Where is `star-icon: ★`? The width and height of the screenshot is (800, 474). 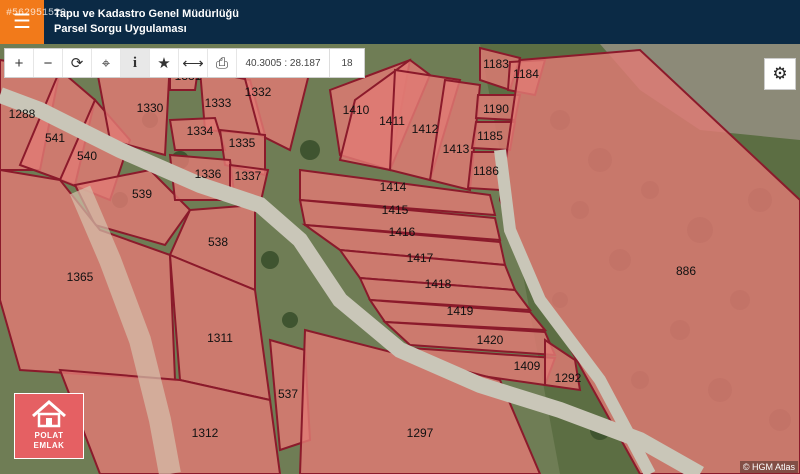
star-icon: ★ is located at coordinates (164, 63).